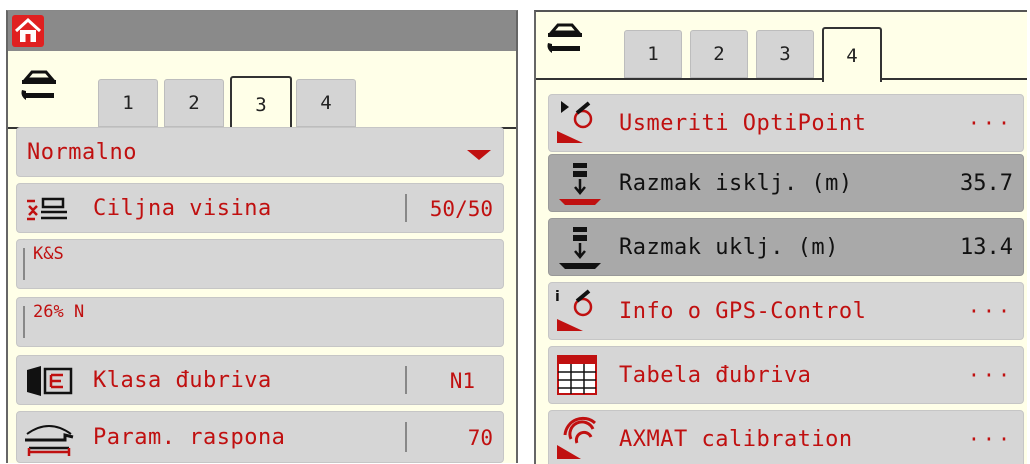 The height and width of the screenshot is (464, 1030). What do you see at coordinates (575, 122) in the screenshot?
I see `optipoint-icon` at bounding box center [575, 122].